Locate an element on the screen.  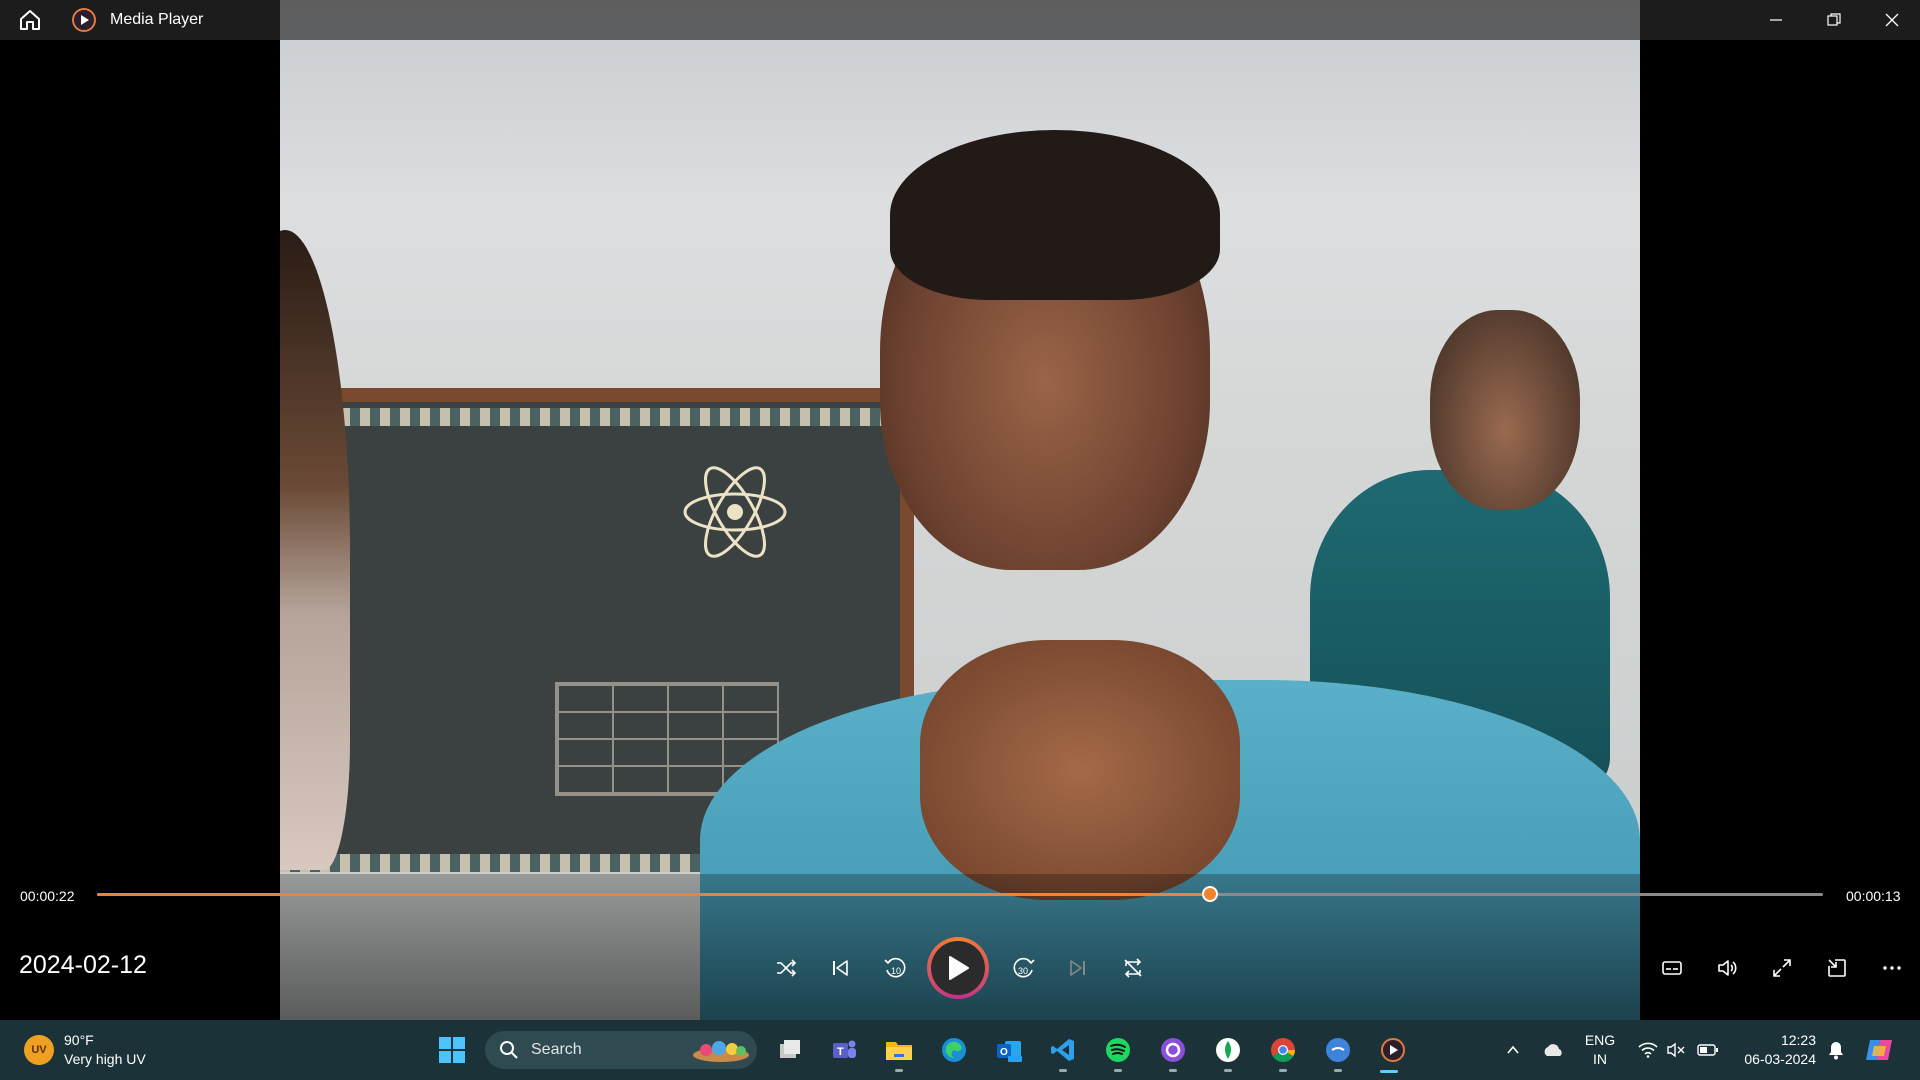
next-icon is located at coordinates (1077, 968).